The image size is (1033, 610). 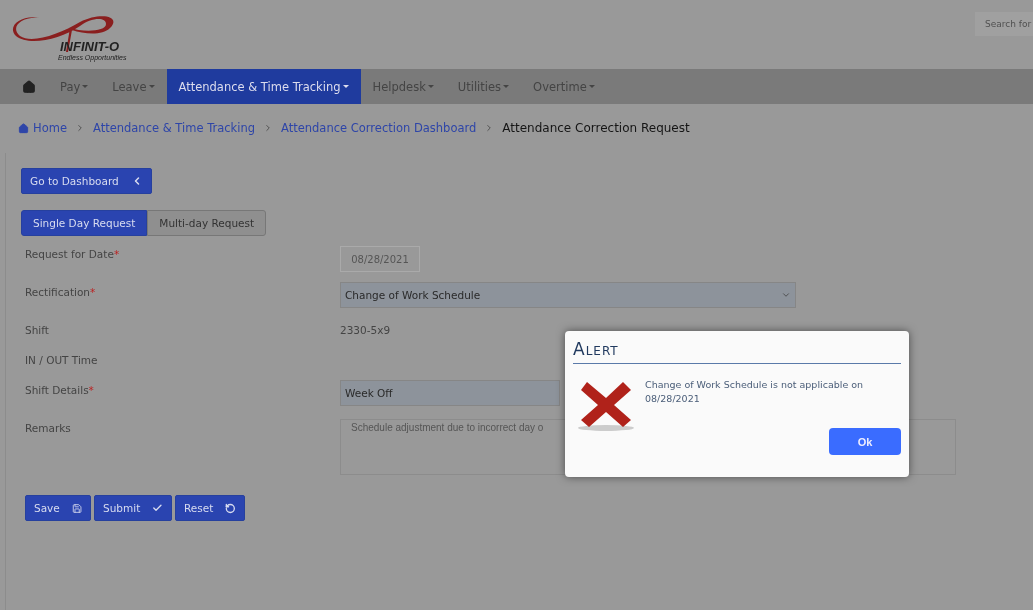 I want to click on go-to-dashboard-button: Go to Dashboard, so click(x=86, y=181).